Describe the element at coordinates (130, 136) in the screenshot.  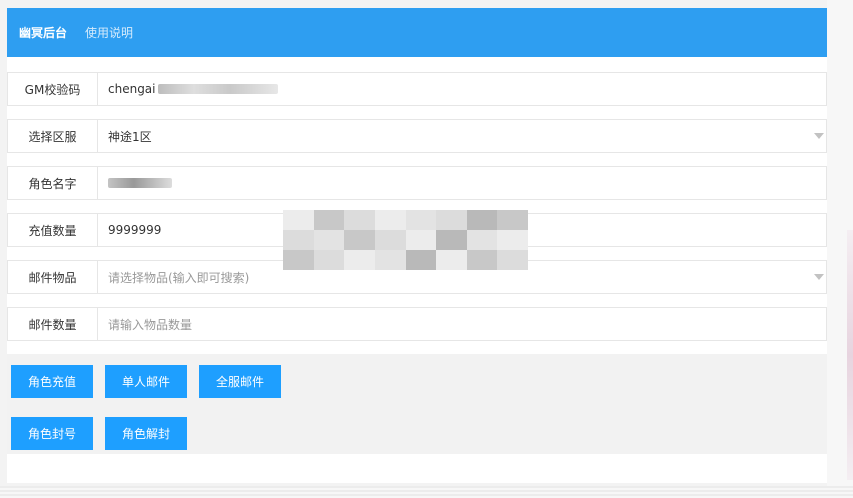
I see `region-value: 神途1区` at that location.